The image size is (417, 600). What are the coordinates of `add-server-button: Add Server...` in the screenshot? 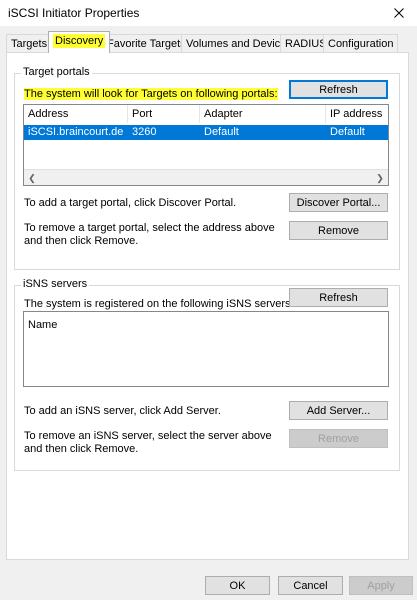 It's located at (338, 410).